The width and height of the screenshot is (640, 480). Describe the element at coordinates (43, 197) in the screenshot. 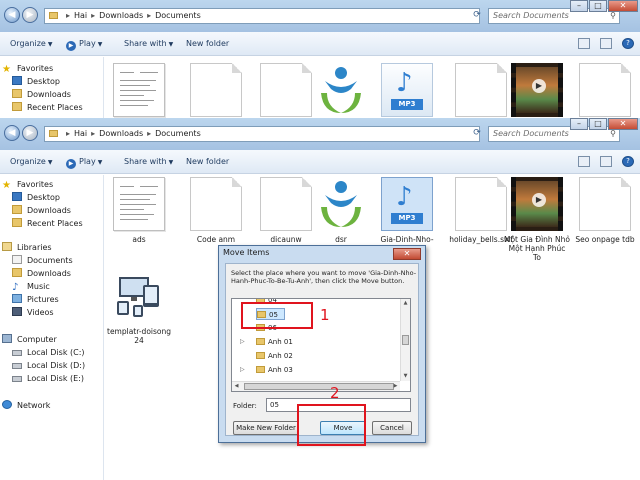

I see `nav-label: Desktop` at that location.